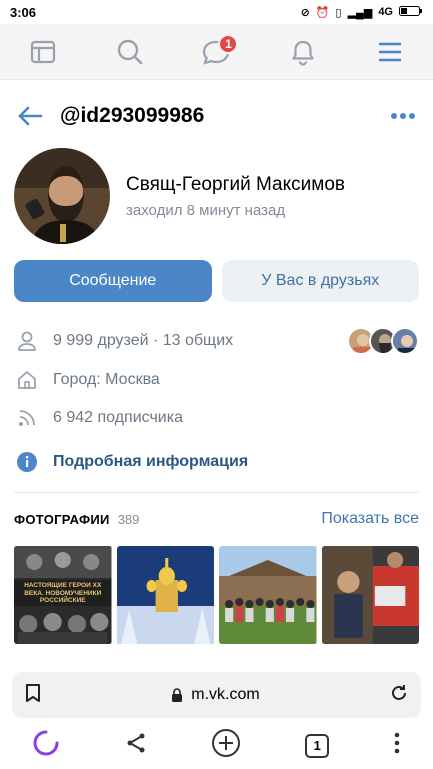 This screenshot has height=769, width=433. I want to click on news-tab, so click(43, 52).